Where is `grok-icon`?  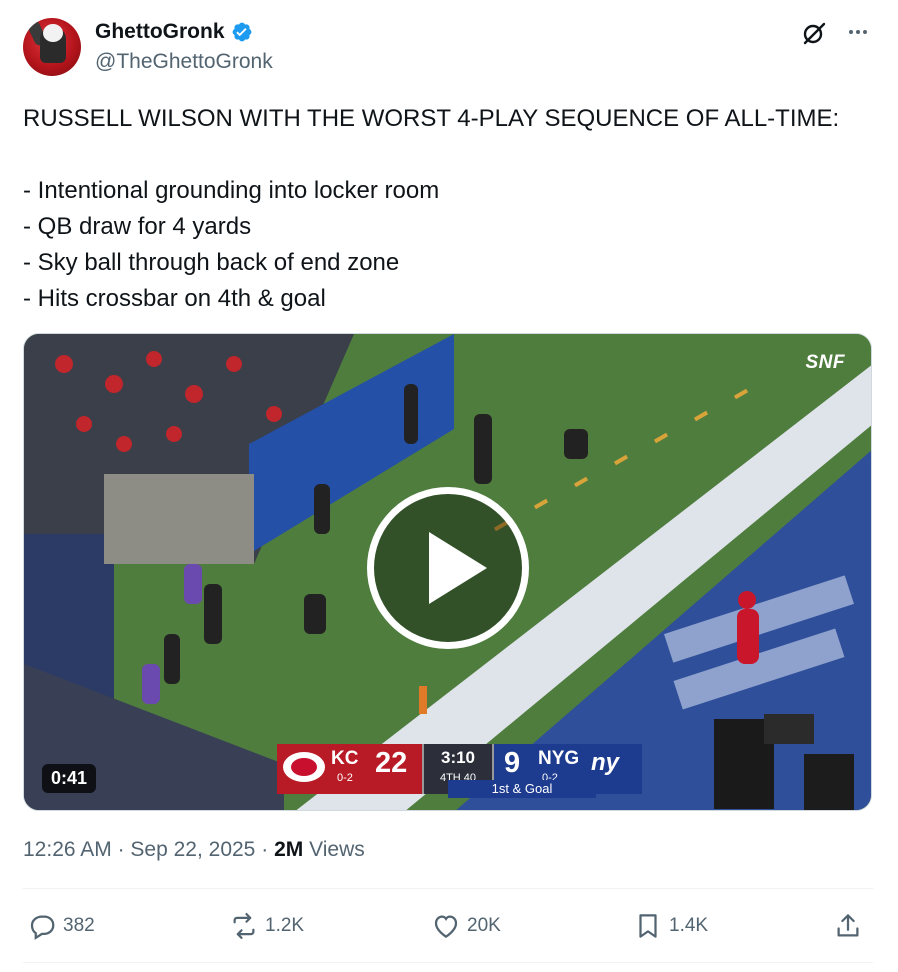
grok-icon is located at coordinates (814, 33).